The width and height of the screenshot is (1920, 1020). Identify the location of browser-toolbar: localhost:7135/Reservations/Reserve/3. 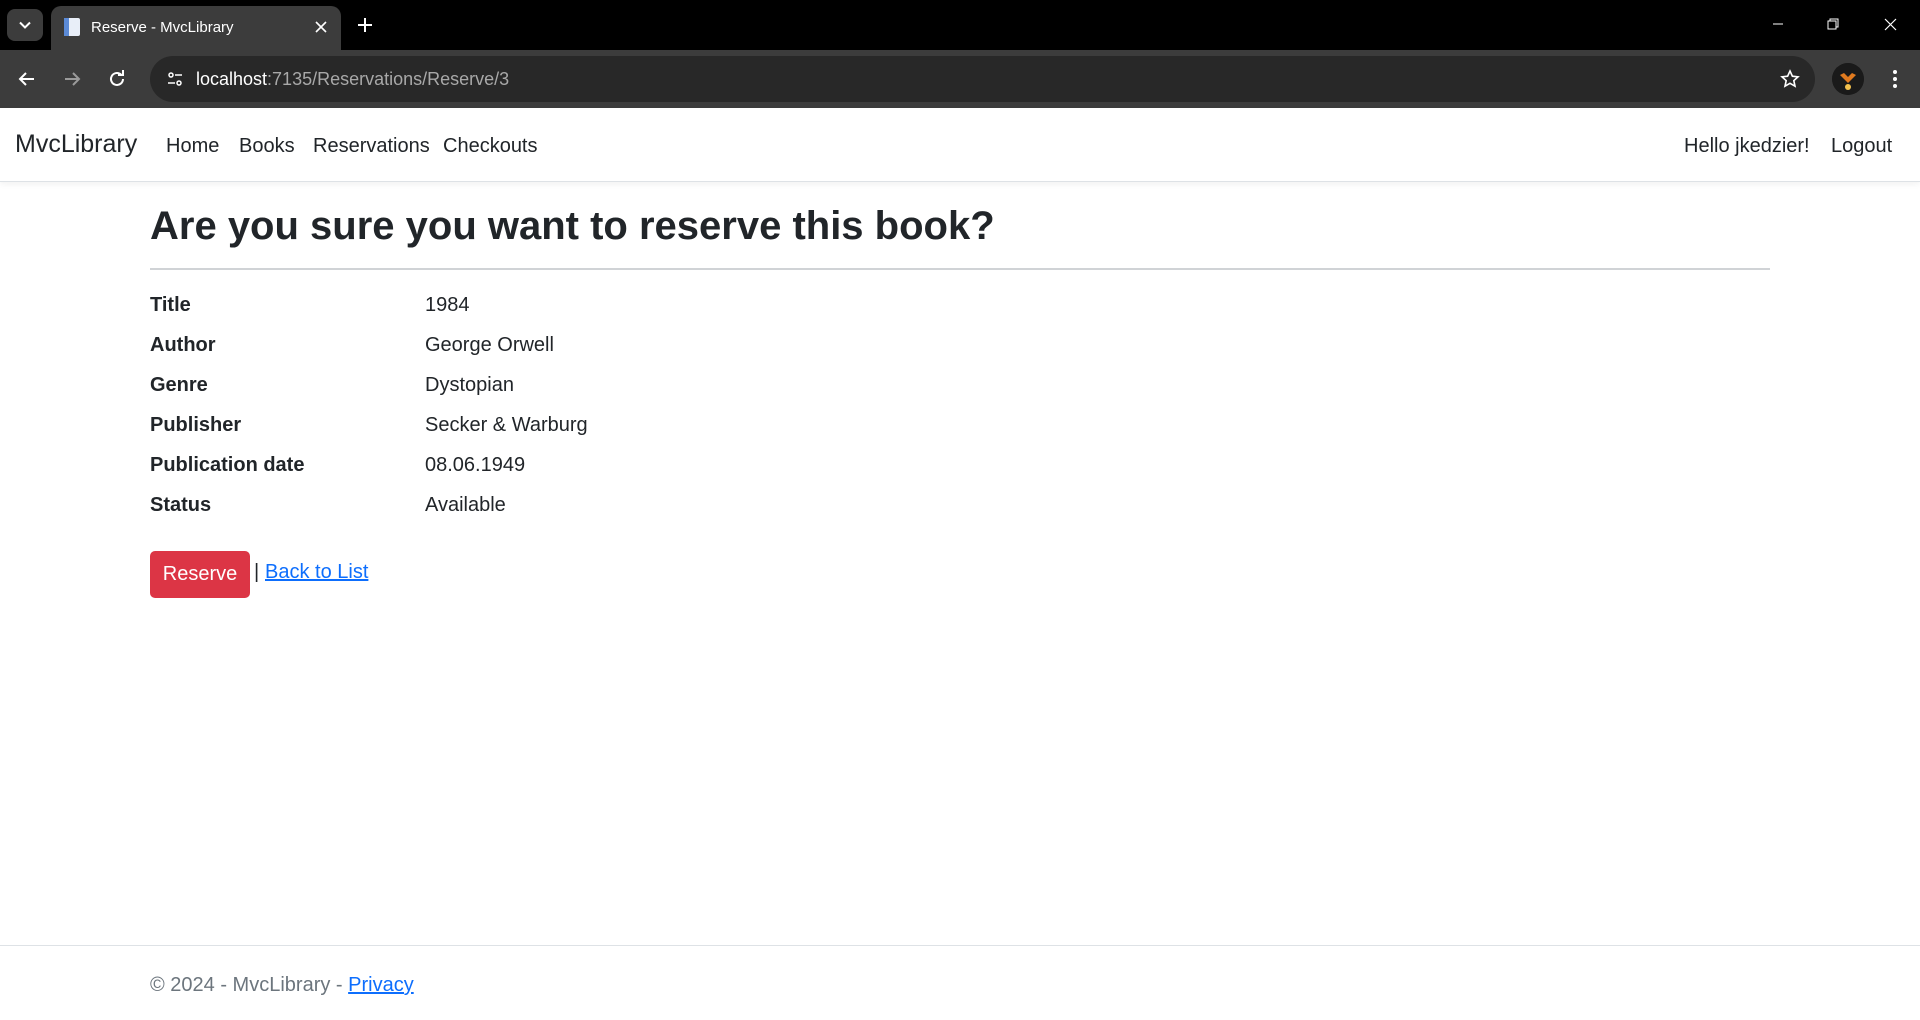
(960, 79).